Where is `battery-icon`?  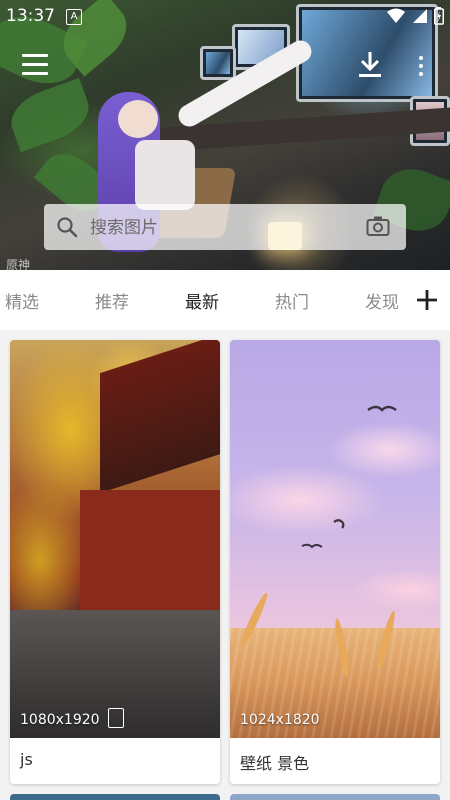
battery-icon is located at coordinates (439, 16).